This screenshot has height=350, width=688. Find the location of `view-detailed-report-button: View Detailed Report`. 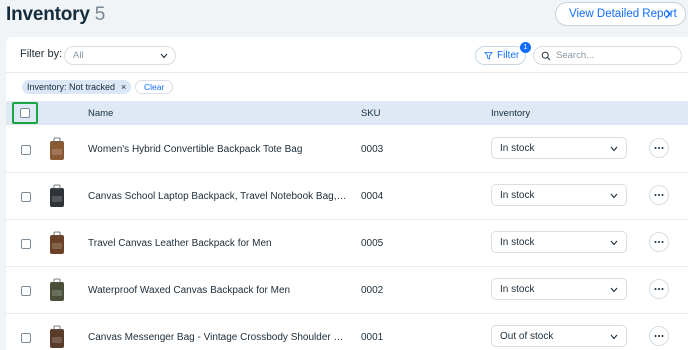

view-detailed-report-button: View Detailed Report is located at coordinates (620, 14).